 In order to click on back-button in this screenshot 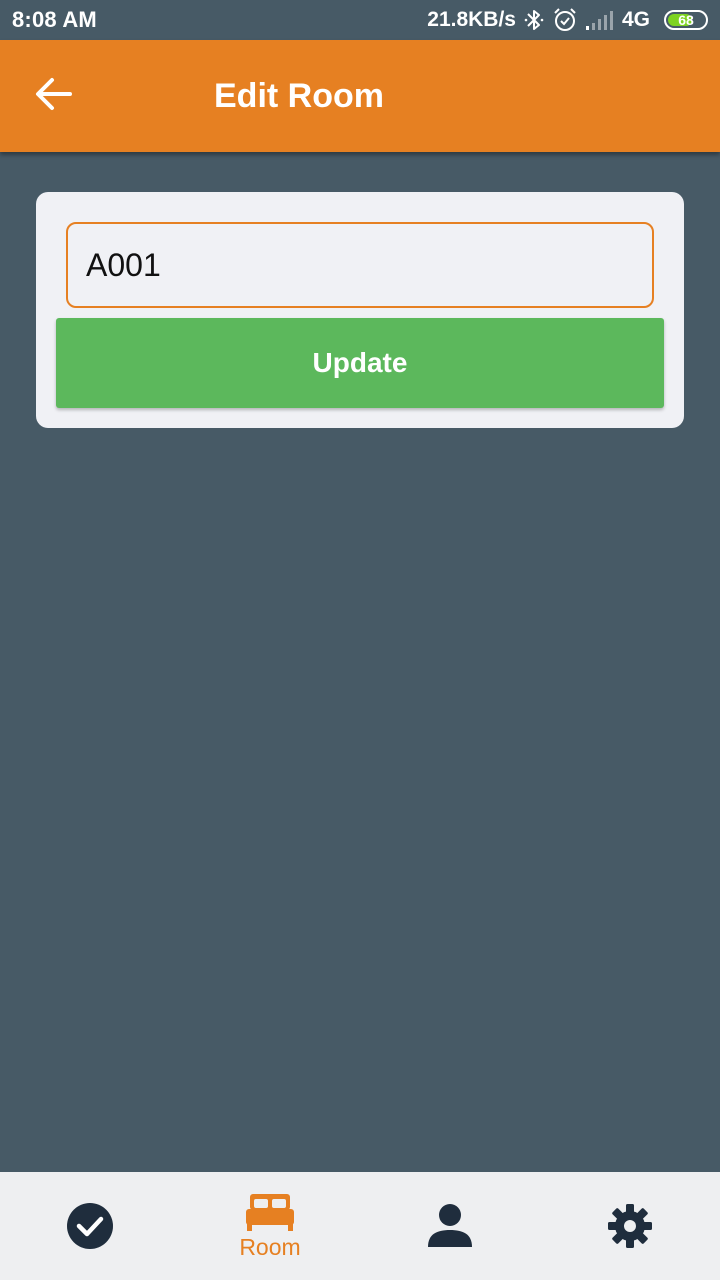, I will do `click(54, 96)`.